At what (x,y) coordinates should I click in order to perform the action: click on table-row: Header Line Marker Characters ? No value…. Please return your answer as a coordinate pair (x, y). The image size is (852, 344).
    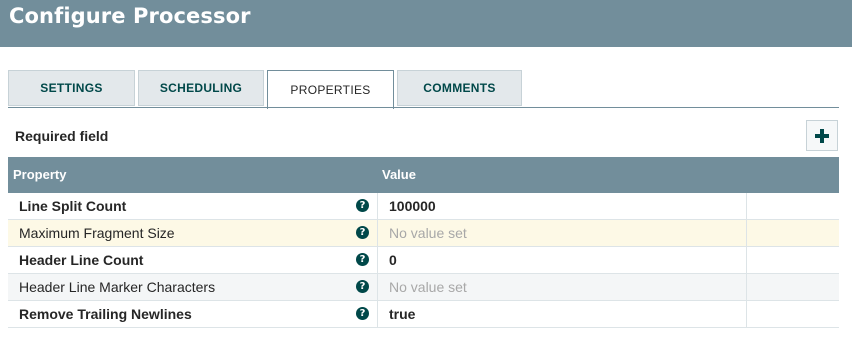
    Looking at the image, I should click on (423, 287).